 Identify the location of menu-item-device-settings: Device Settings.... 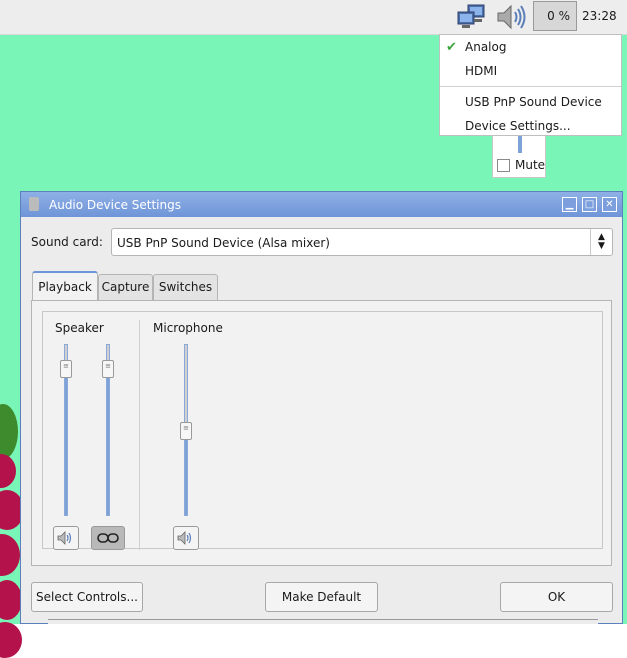
(518, 126).